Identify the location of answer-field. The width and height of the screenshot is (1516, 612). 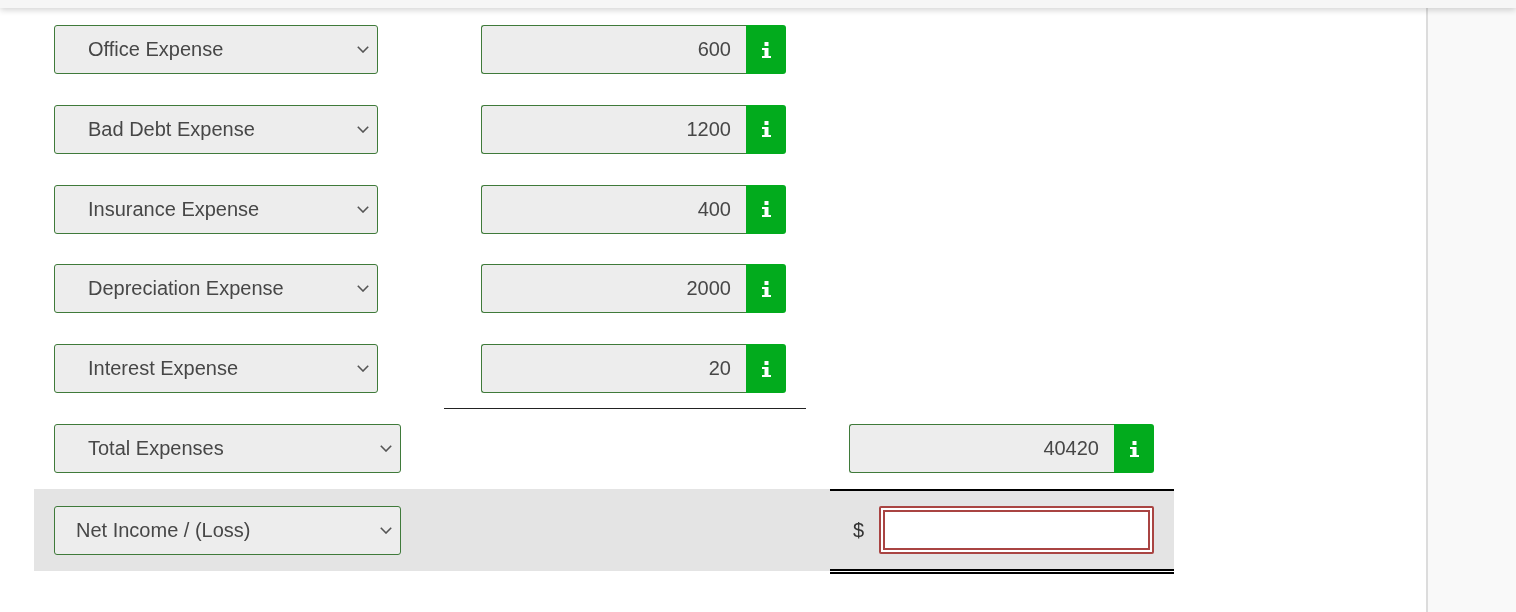
(1016, 530).